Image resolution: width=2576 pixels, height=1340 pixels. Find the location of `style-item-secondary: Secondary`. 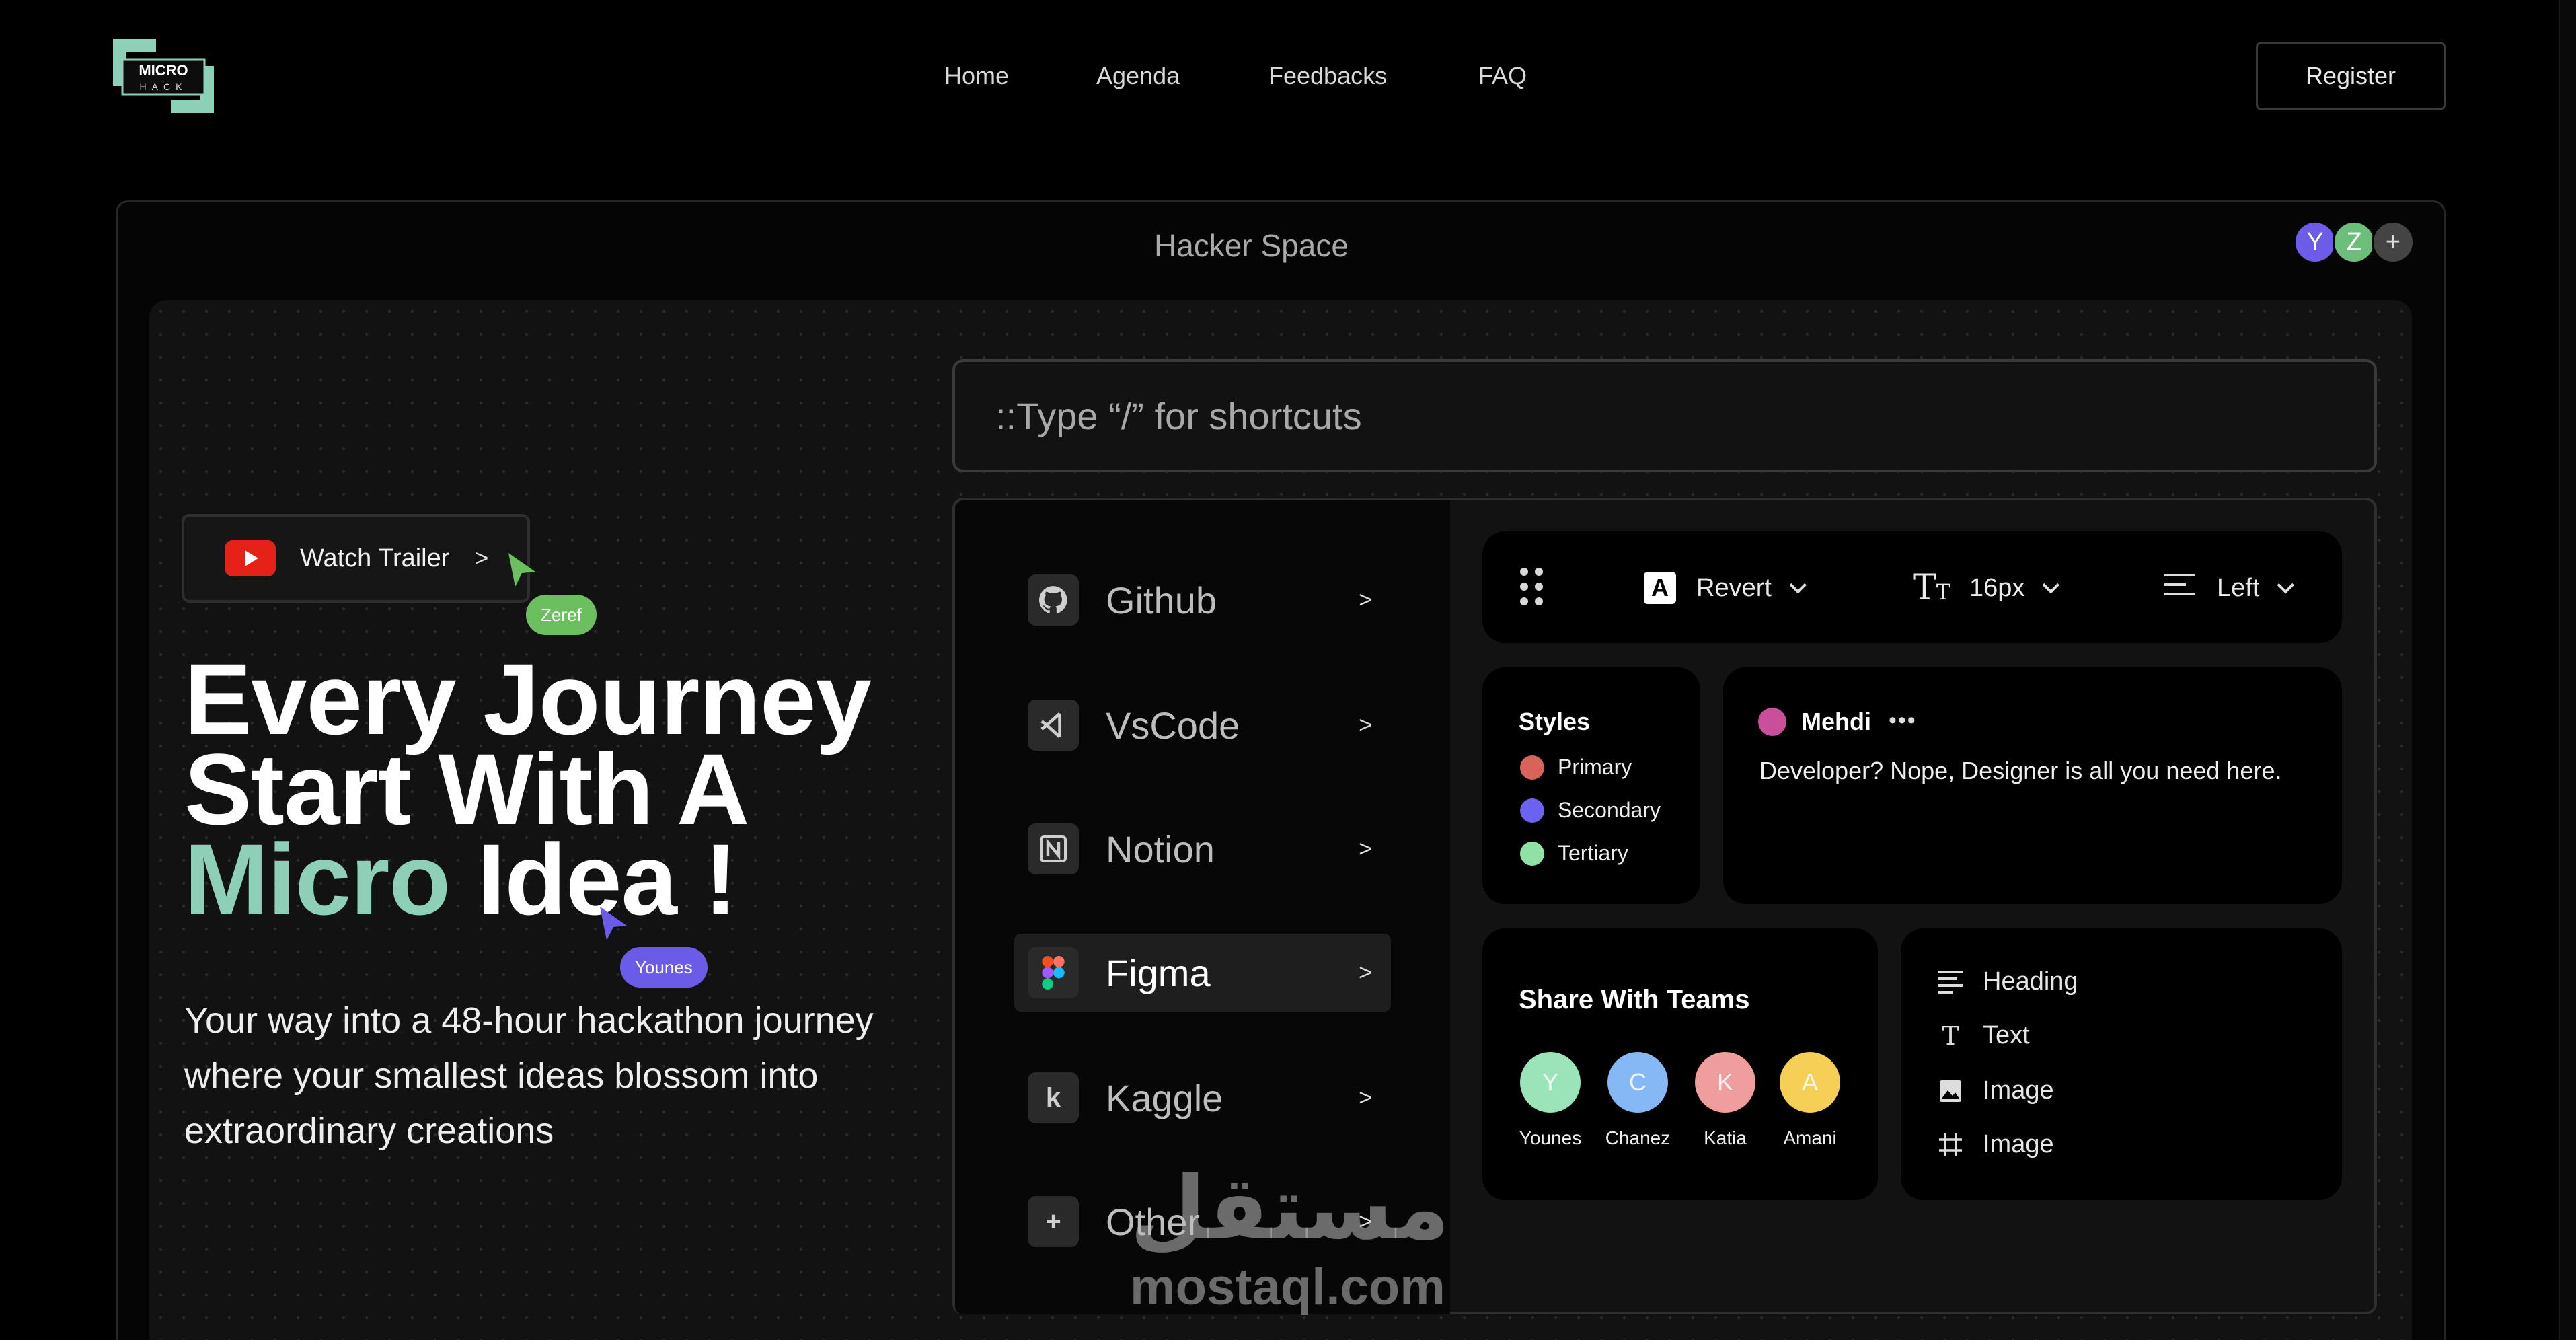

style-item-secondary: Secondary is located at coordinates (1590, 811).